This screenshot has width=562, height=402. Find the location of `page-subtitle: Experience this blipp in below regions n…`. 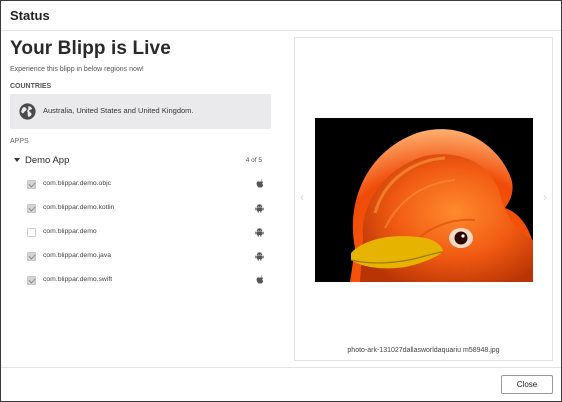

page-subtitle: Experience this blipp in below regions n… is located at coordinates (77, 69).